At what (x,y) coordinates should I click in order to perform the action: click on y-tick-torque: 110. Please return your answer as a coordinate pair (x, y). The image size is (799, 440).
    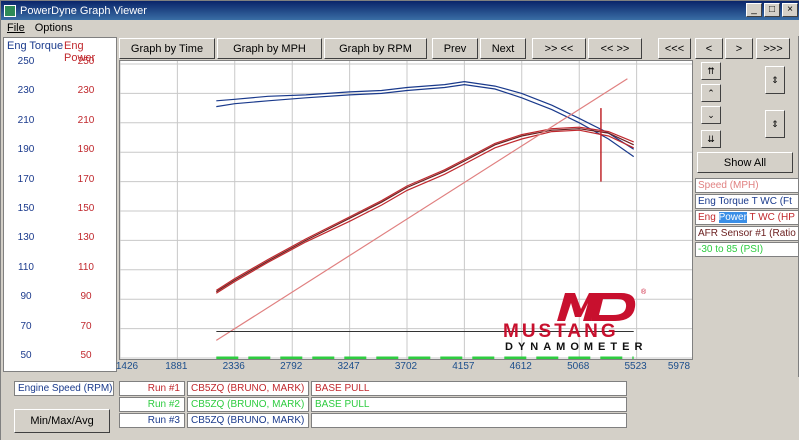
    Looking at the image, I should click on (26, 267).